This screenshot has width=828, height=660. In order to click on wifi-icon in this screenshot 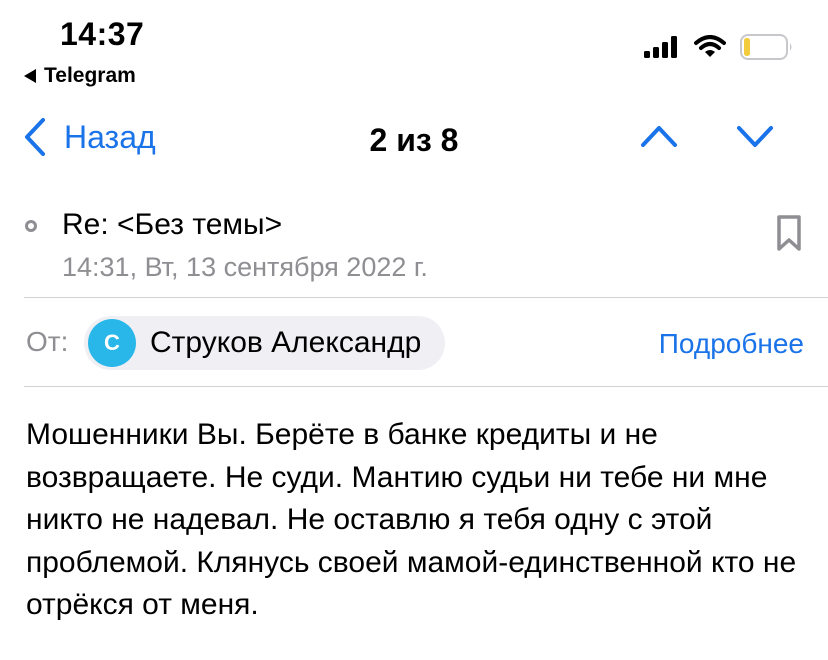, I will do `click(710, 46)`.